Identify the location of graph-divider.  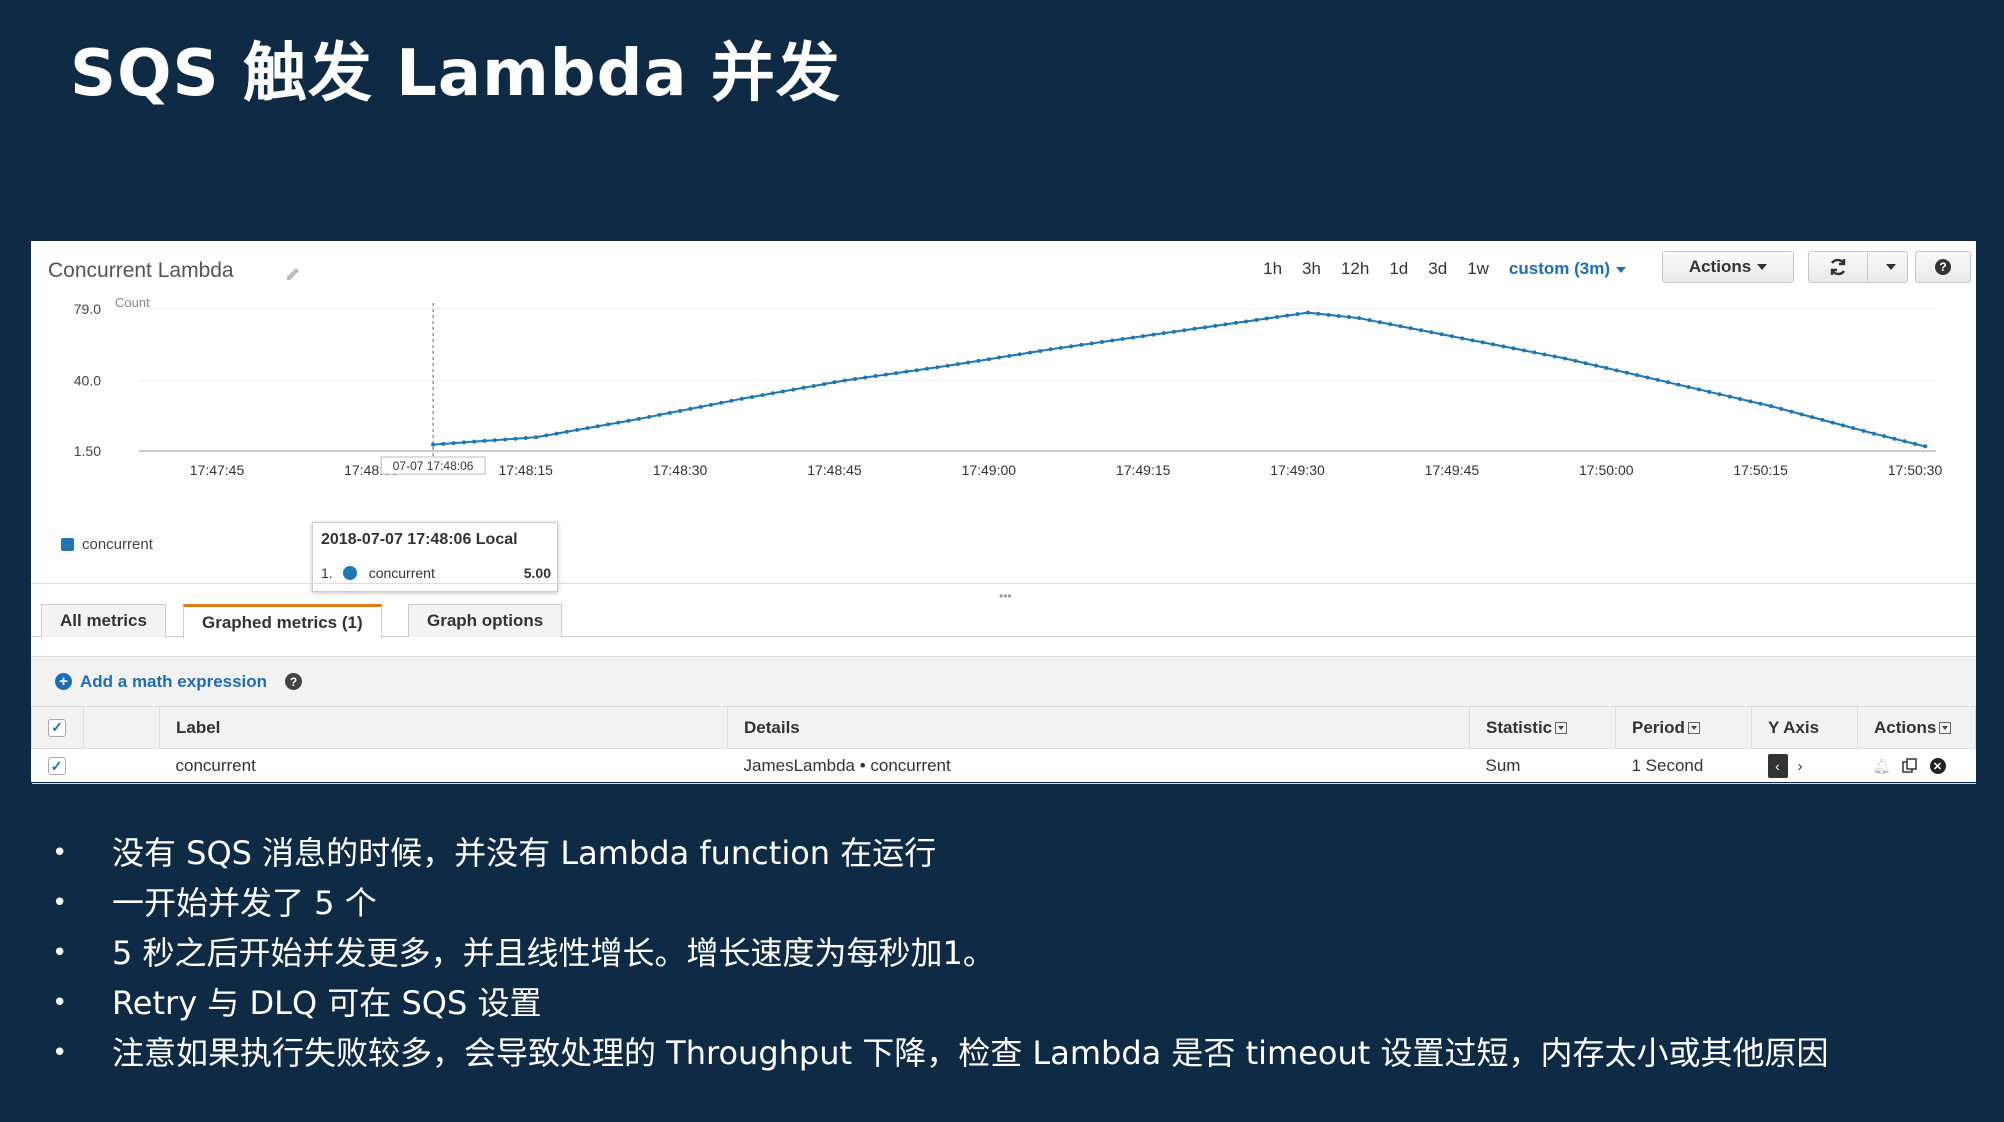
(1003, 583).